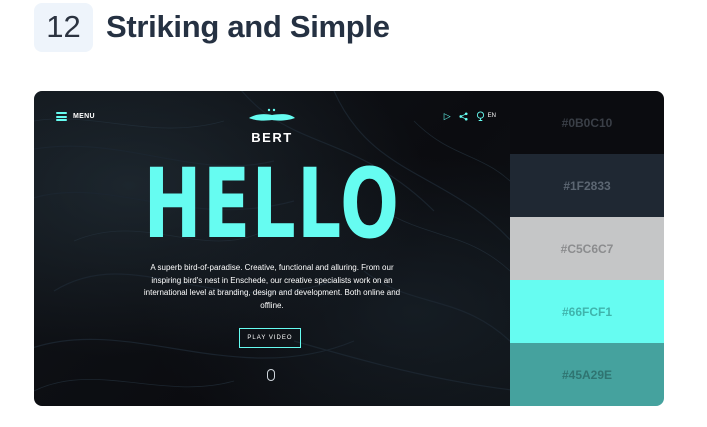  Describe the element at coordinates (272, 114) in the screenshot. I see `logo-mark-icon` at that location.